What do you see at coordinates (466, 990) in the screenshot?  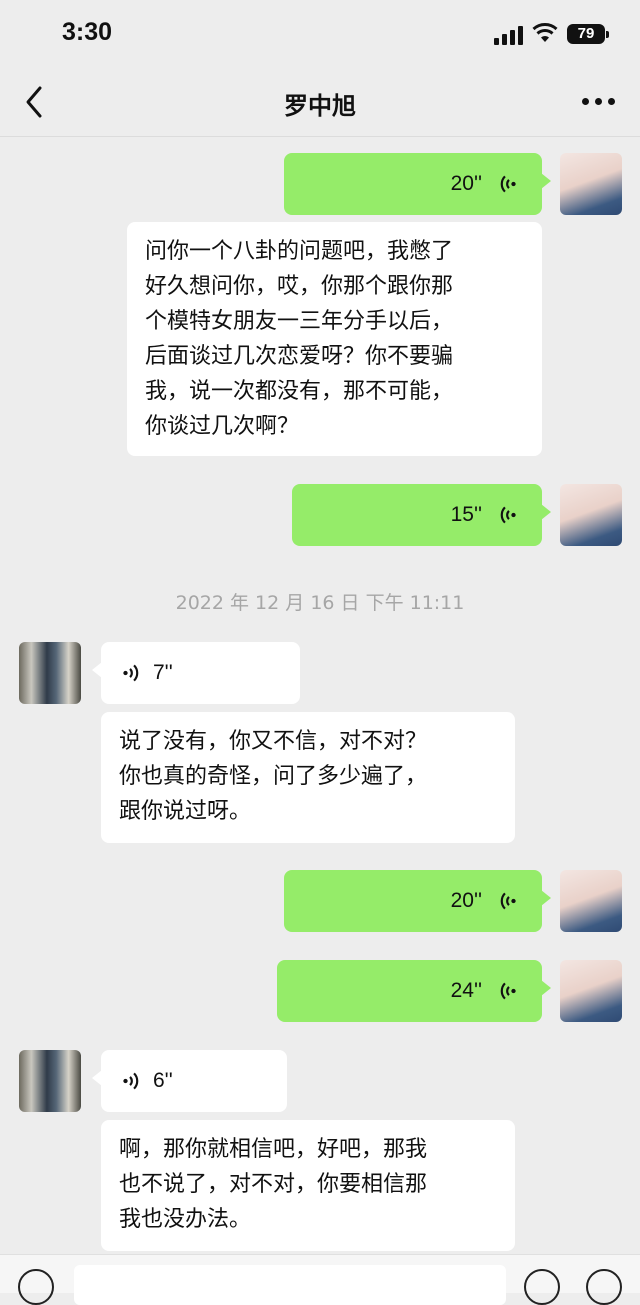 I see `voice-duration: 24''` at bounding box center [466, 990].